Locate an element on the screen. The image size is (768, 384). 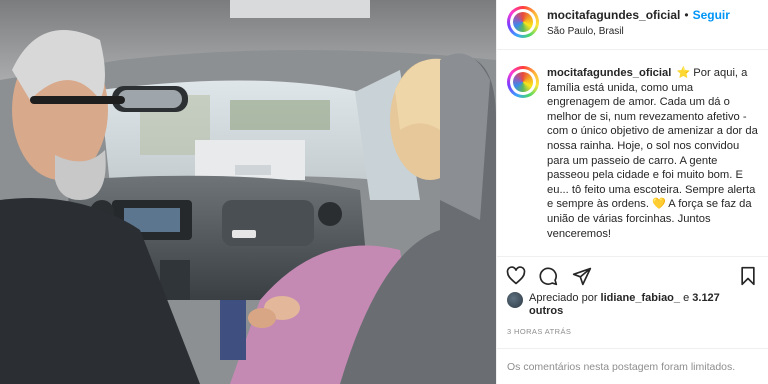
post-timestamp: 3 HORAS ATRÁS is located at coordinates (539, 331).